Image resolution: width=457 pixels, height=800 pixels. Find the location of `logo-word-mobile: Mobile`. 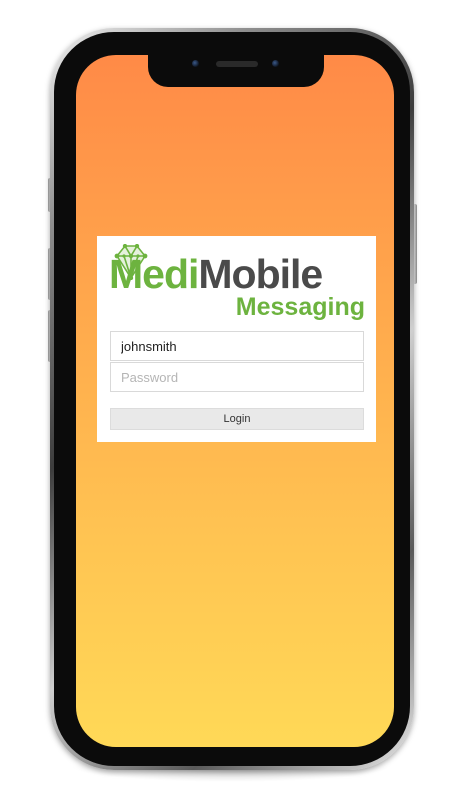

logo-word-mobile: Mobile is located at coordinates (260, 274).